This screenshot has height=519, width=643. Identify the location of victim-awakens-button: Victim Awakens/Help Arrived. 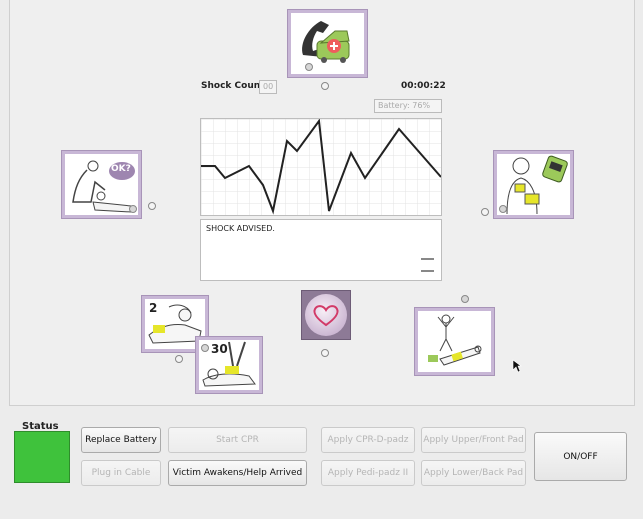
(237, 473).